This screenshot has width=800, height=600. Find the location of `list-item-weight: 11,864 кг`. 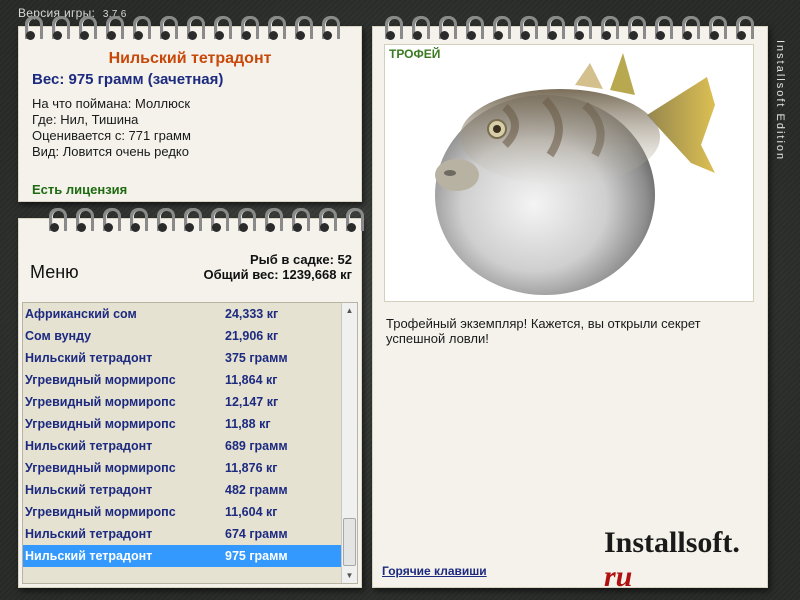

list-item-weight: 11,864 кг is located at coordinates (251, 380).